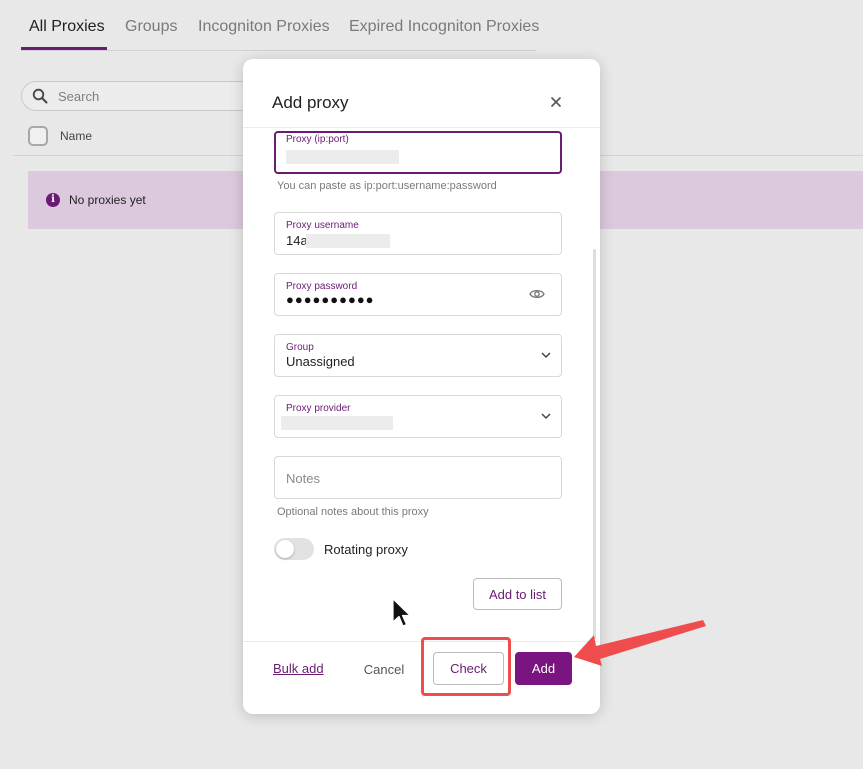 The image size is (863, 769). What do you see at coordinates (322, 286) in the screenshot?
I see `proxy-password-label: Proxy password` at bounding box center [322, 286].